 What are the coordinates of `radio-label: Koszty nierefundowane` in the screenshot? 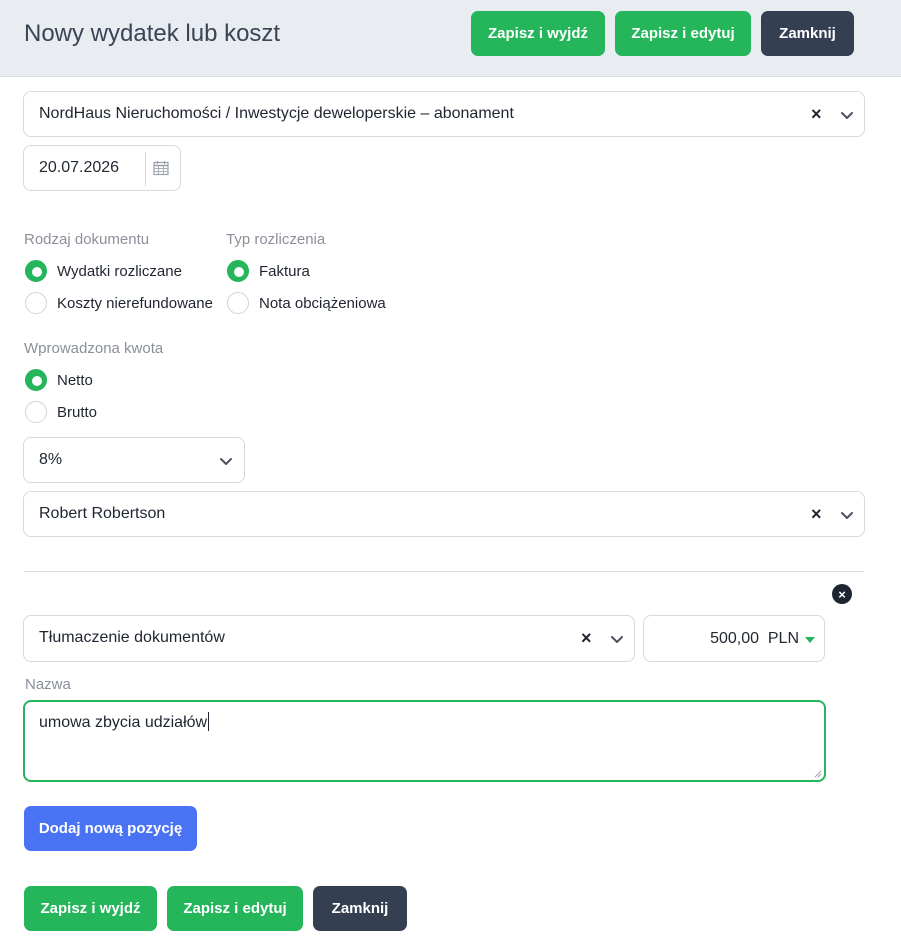 It's located at (135, 303).